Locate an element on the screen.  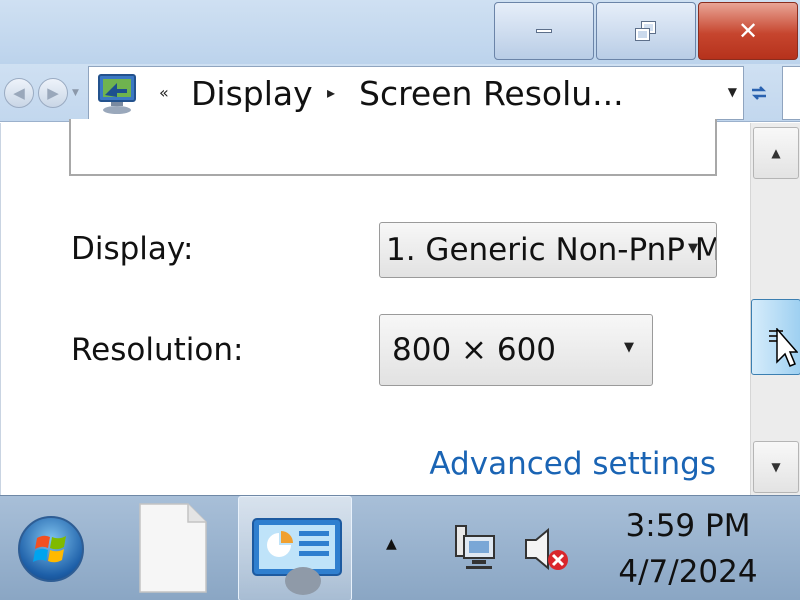
volume-muted-icon is located at coordinates (547, 549).